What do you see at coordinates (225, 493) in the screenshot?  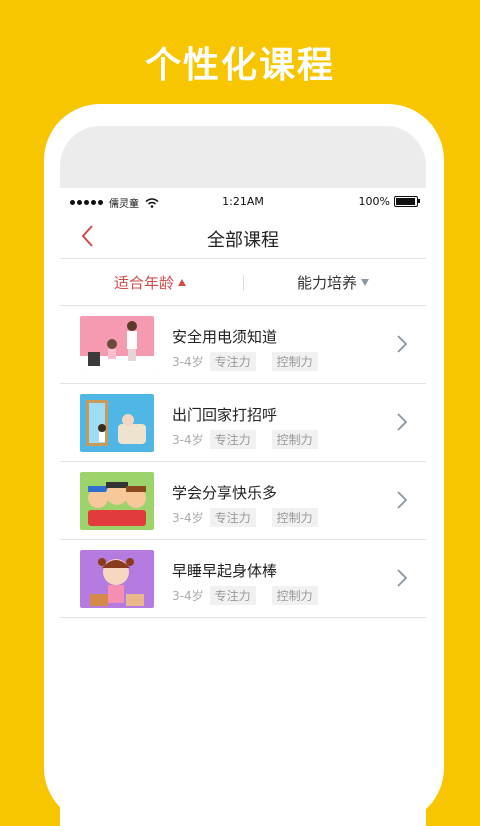 I see `course-title: 学会分享快乐多` at bounding box center [225, 493].